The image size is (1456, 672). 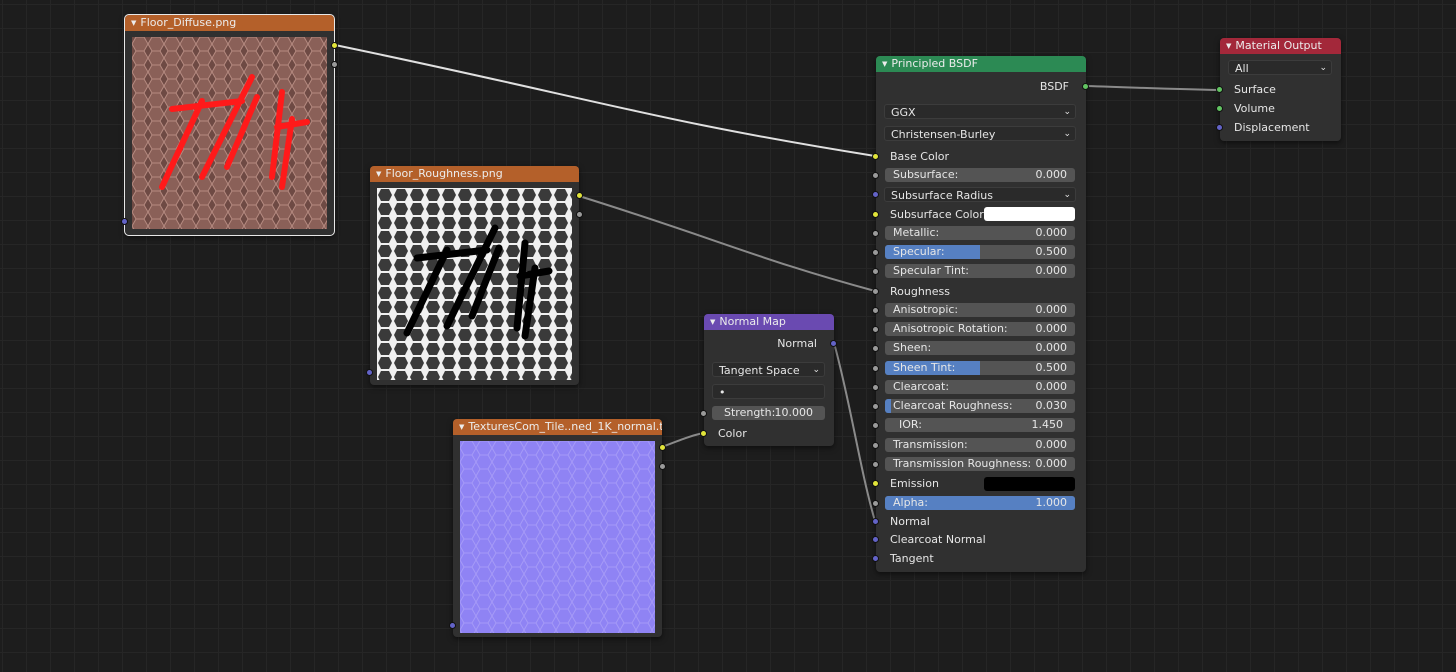 I want to click on alpha-label: Alpha:, so click(x=910, y=502).